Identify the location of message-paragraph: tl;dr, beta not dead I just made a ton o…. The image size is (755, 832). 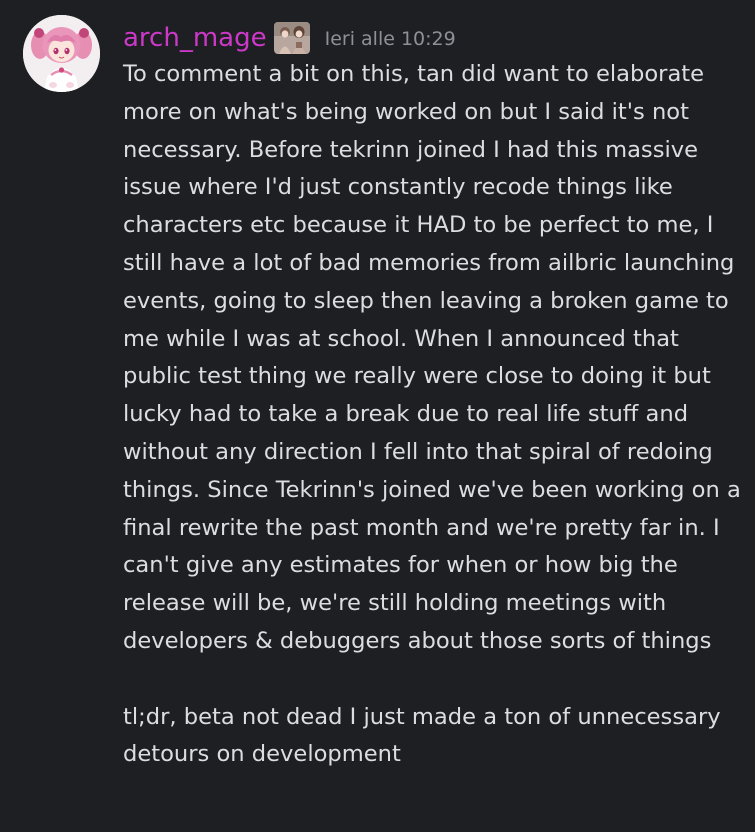
(422, 735).